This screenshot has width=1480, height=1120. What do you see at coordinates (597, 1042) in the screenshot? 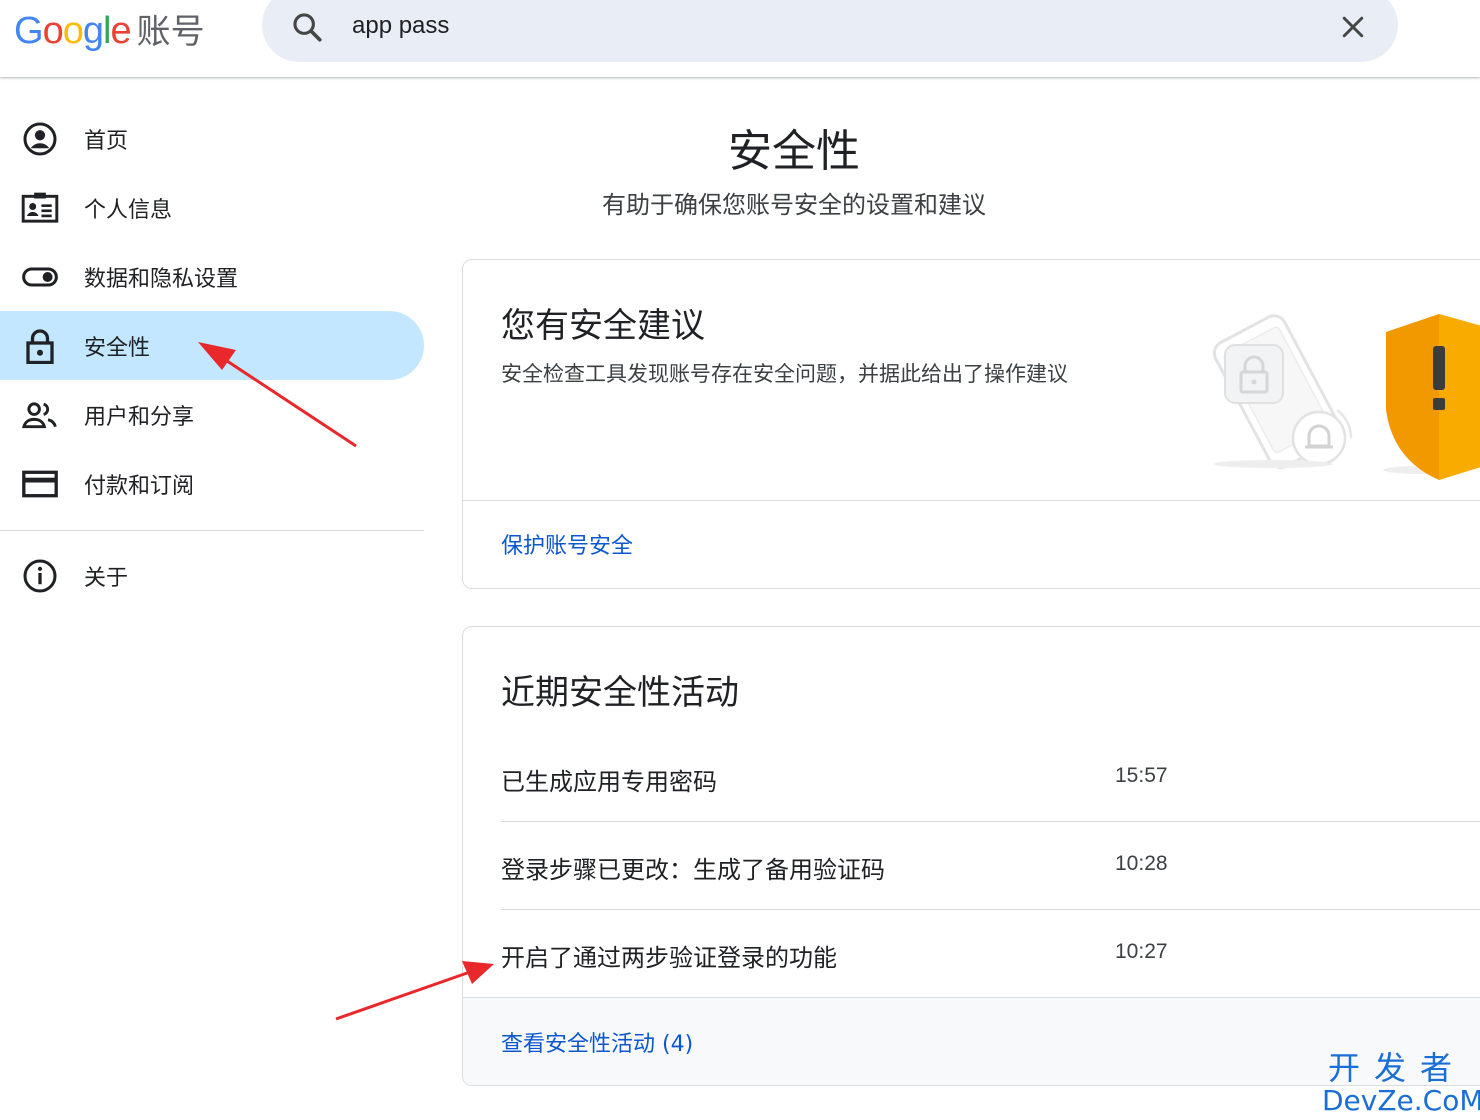
I see `view-security-activity-link: 查看安全性活动 (4)` at bounding box center [597, 1042].